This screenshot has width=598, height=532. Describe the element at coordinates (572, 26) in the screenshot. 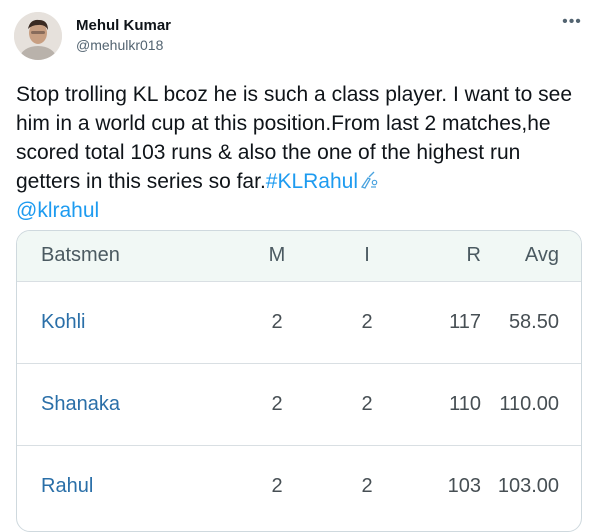

I see `more-options-icon: •••` at that location.